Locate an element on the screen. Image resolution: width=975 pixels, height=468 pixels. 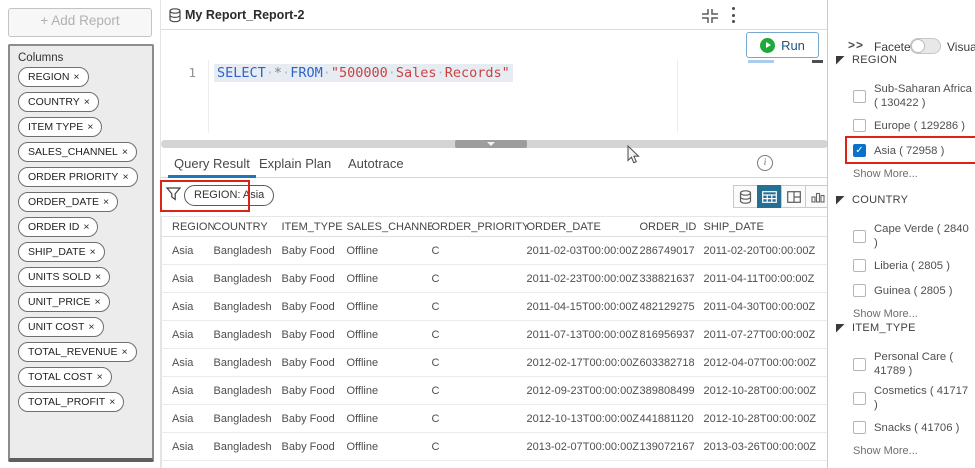
column-header-order_priority: ORDER_PRIORITY is located at coordinates (479, 226).